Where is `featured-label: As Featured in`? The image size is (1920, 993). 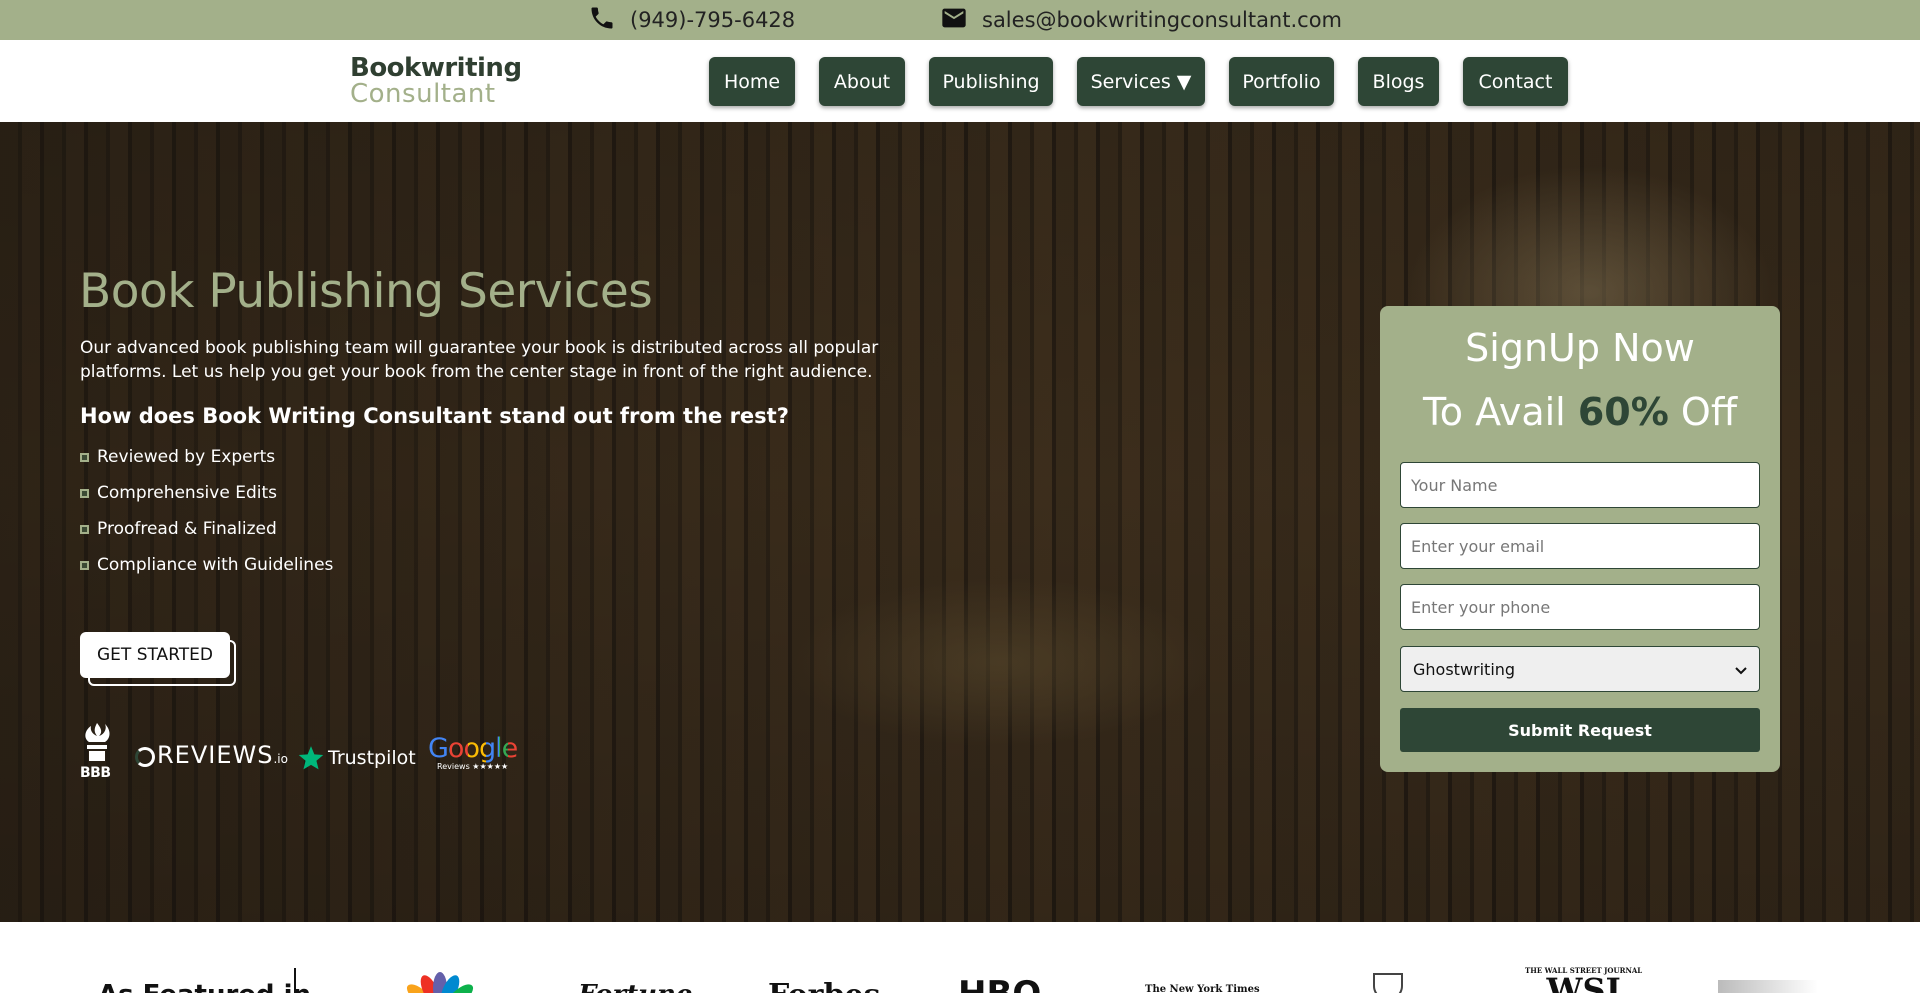 featured-label: As Featured in is located at coordinates (204, 986).